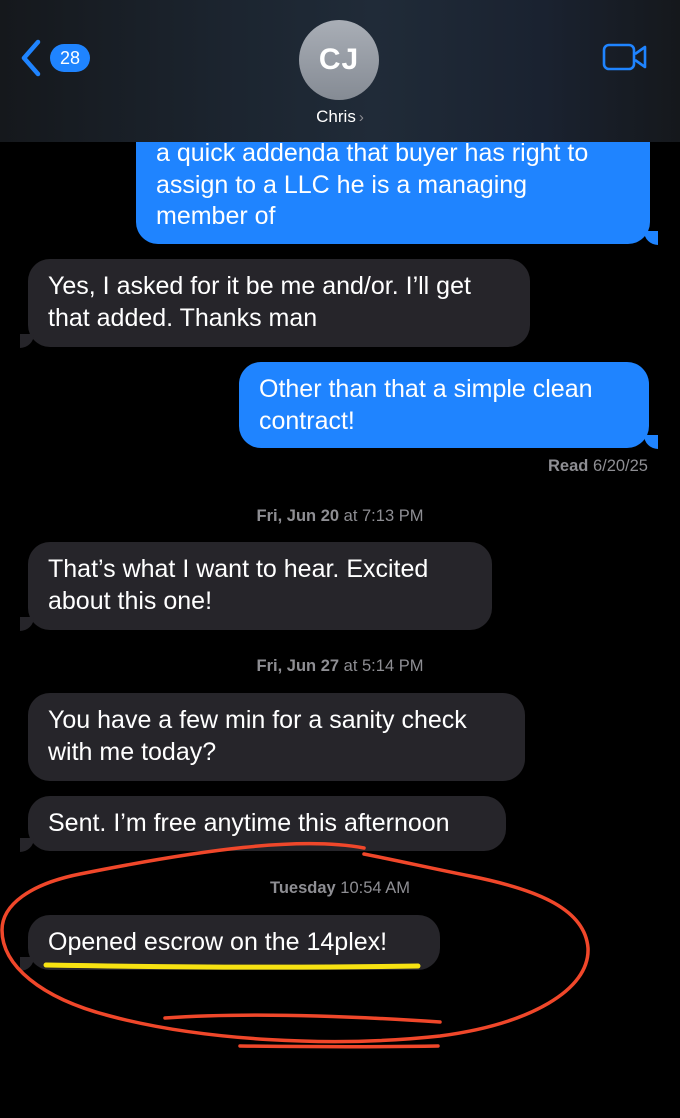  What do you see at coordinates (426, 389) in the screenshot?
I see `message-line: Other than that a simple clean` at bounding box center [426, 389].